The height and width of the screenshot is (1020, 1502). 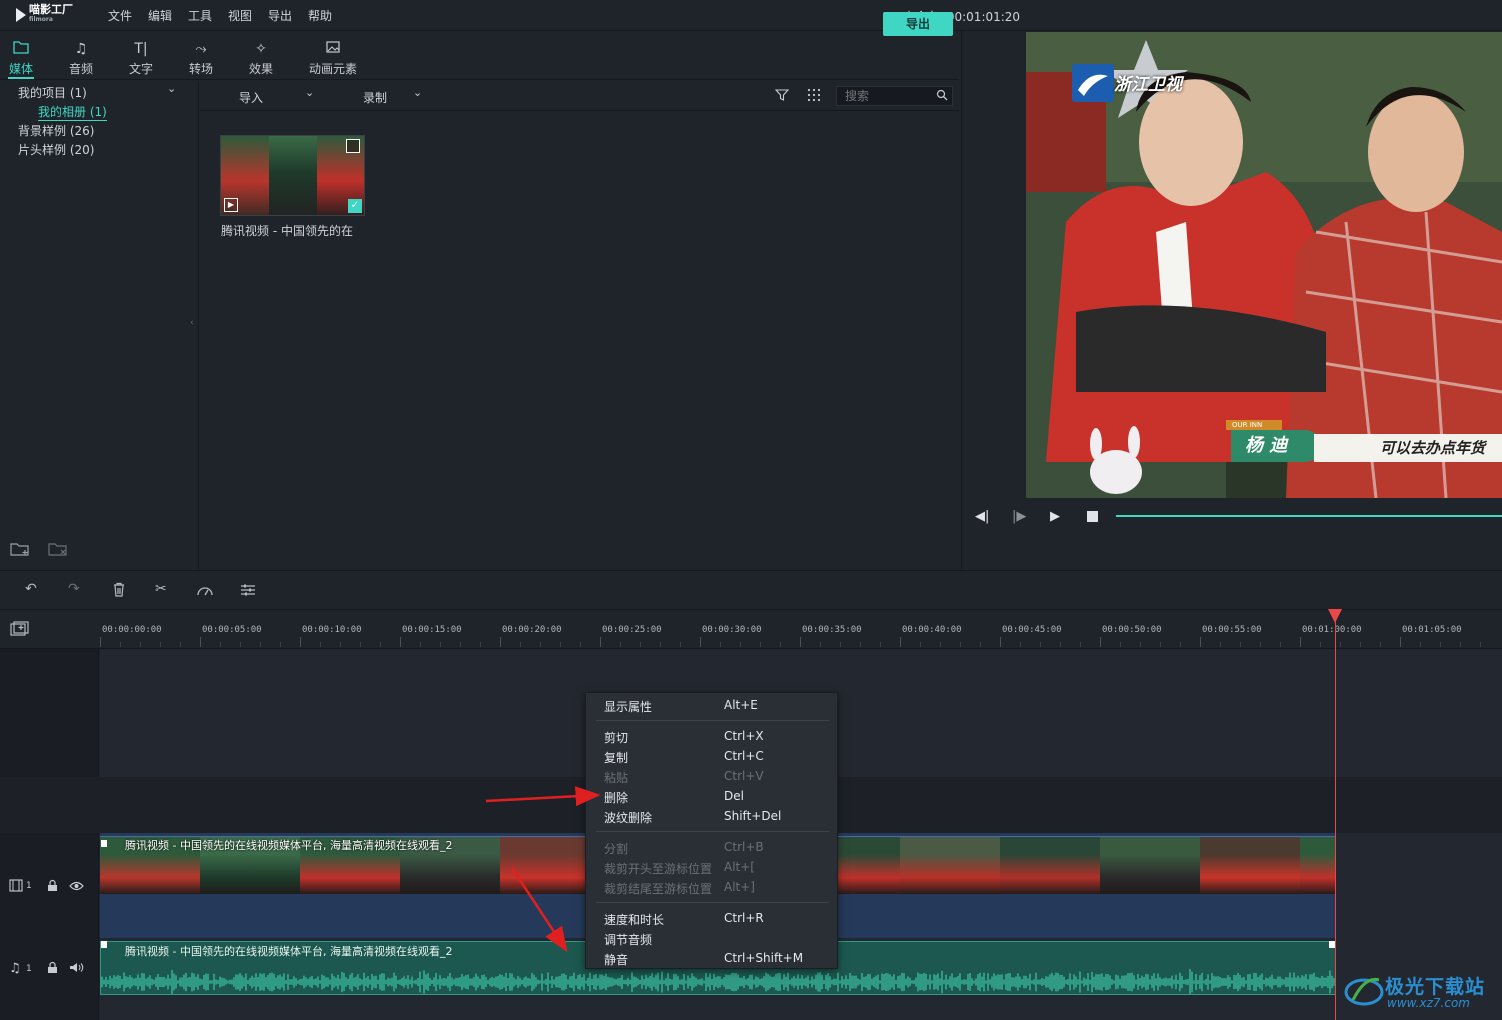 What do you see at coordinates (20, 550) in the screenshot?
I see `new-folder-icon` at bounding box center [20, 550].